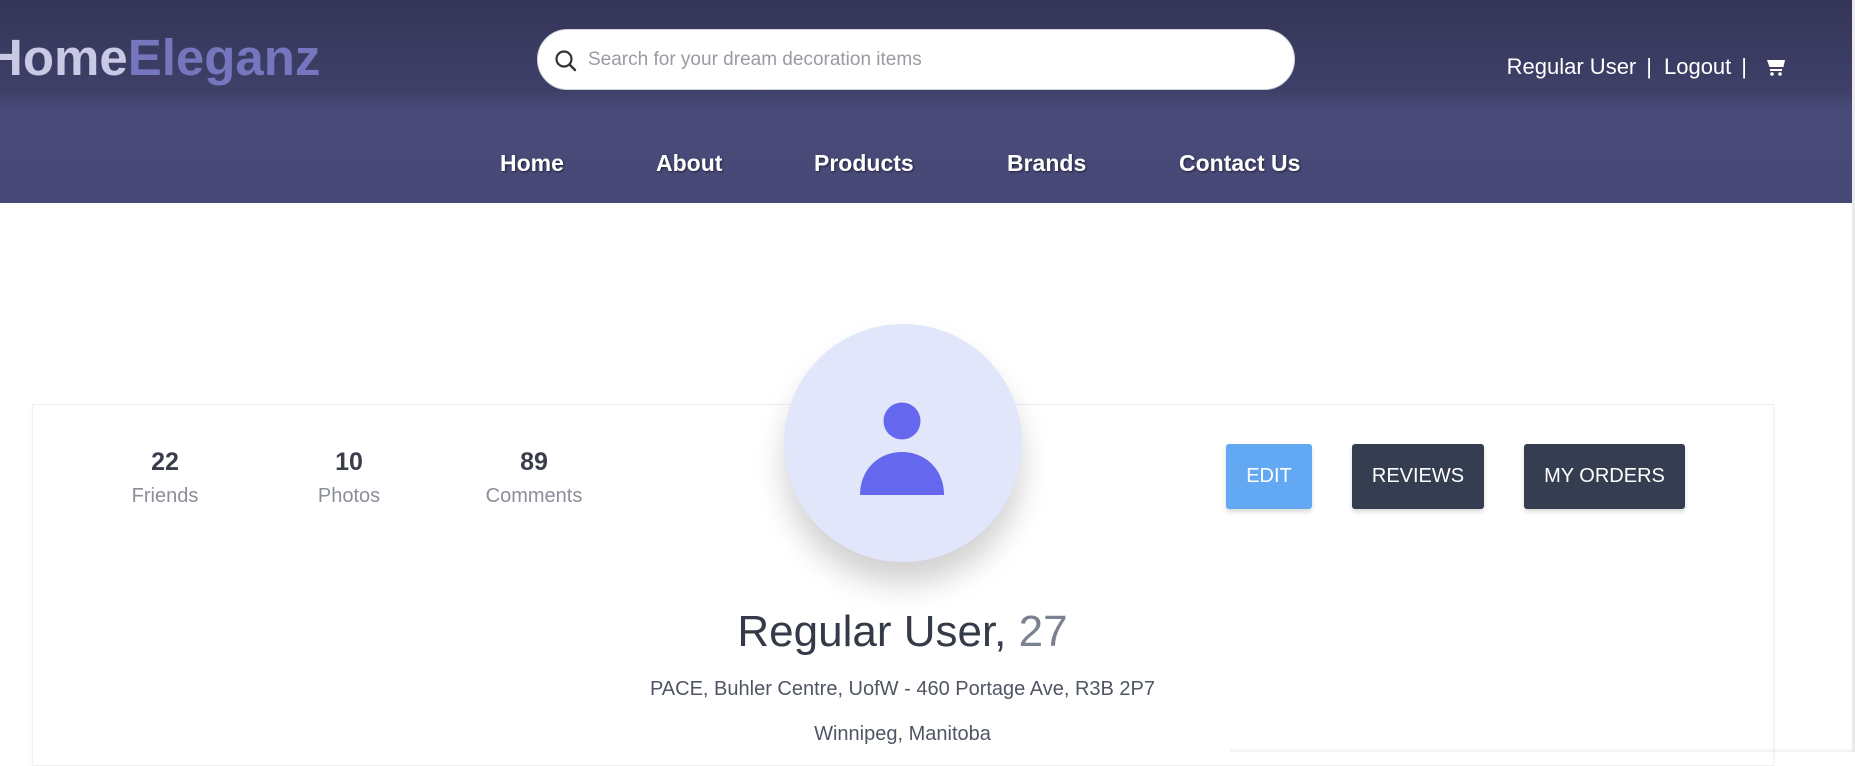 The width and height of the screenshot is (1855, 766). I want to click on stat-value: 10, so click(349, 462).